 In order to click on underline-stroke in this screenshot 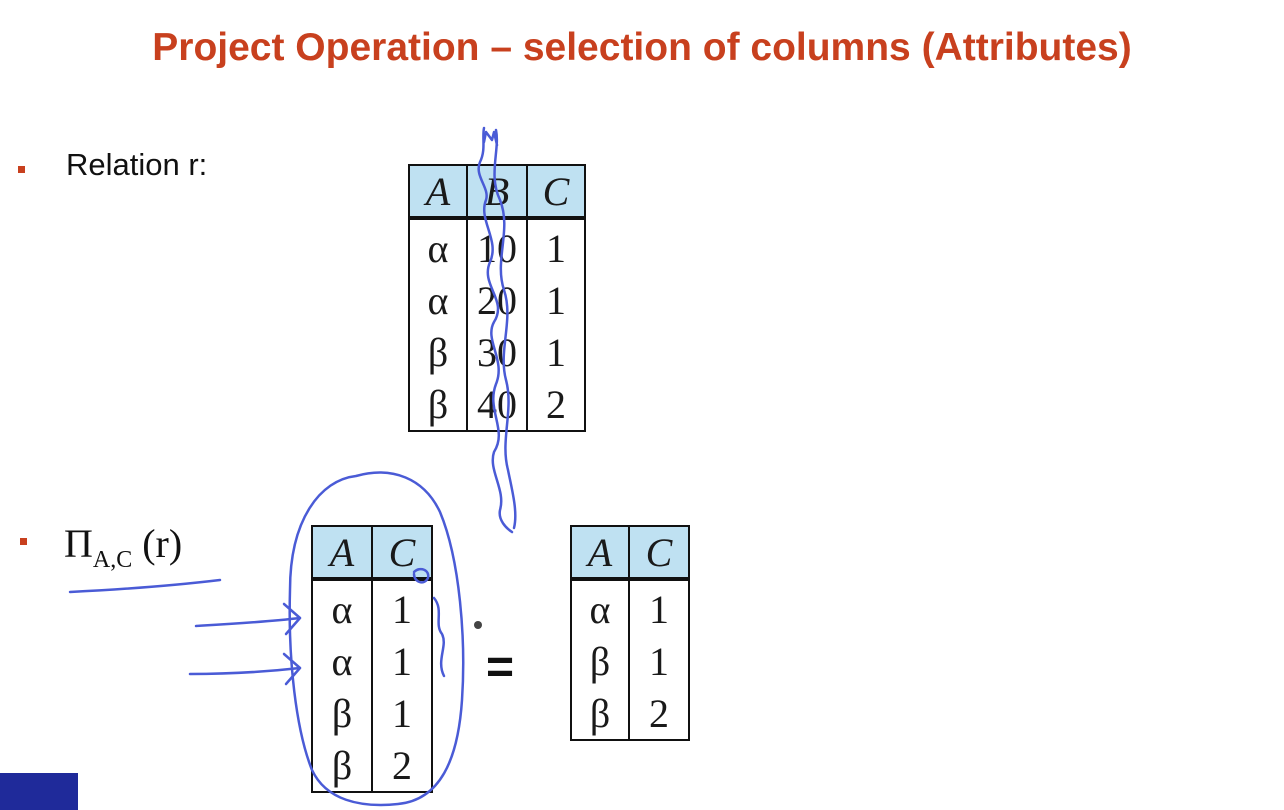, I will do `click(145, 586)`.